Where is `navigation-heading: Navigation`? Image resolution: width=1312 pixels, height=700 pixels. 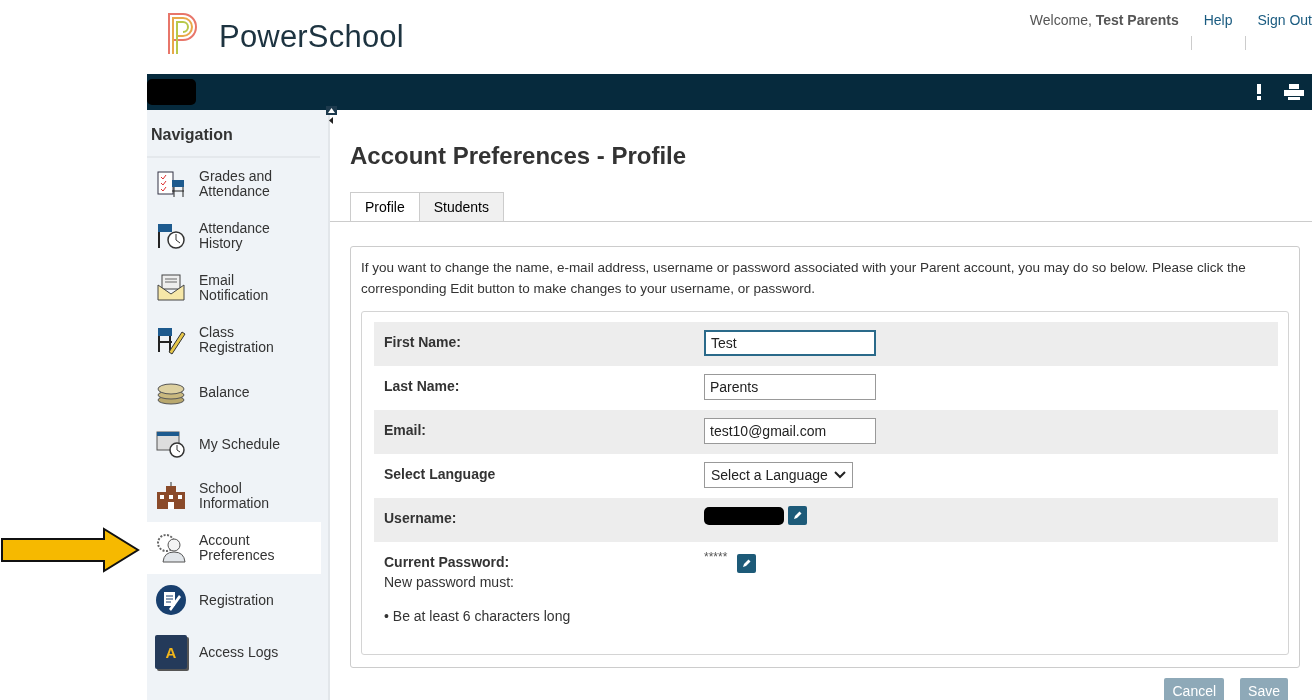
navigation-heading: Navigation is located at coordinates (233, 142).